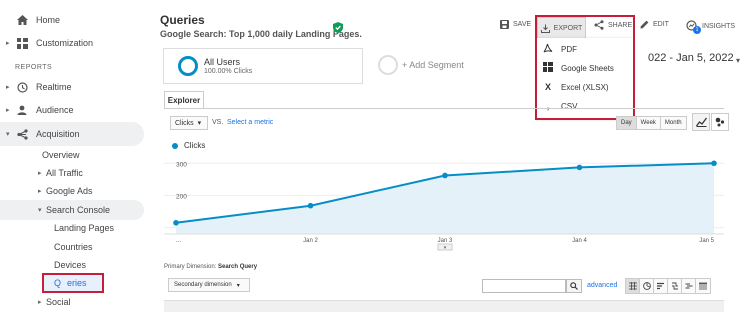  What do you see at coordinates (181, 164) in the screenshot?
I see `y-tick-label: 300` at bounding box center [181, 164].